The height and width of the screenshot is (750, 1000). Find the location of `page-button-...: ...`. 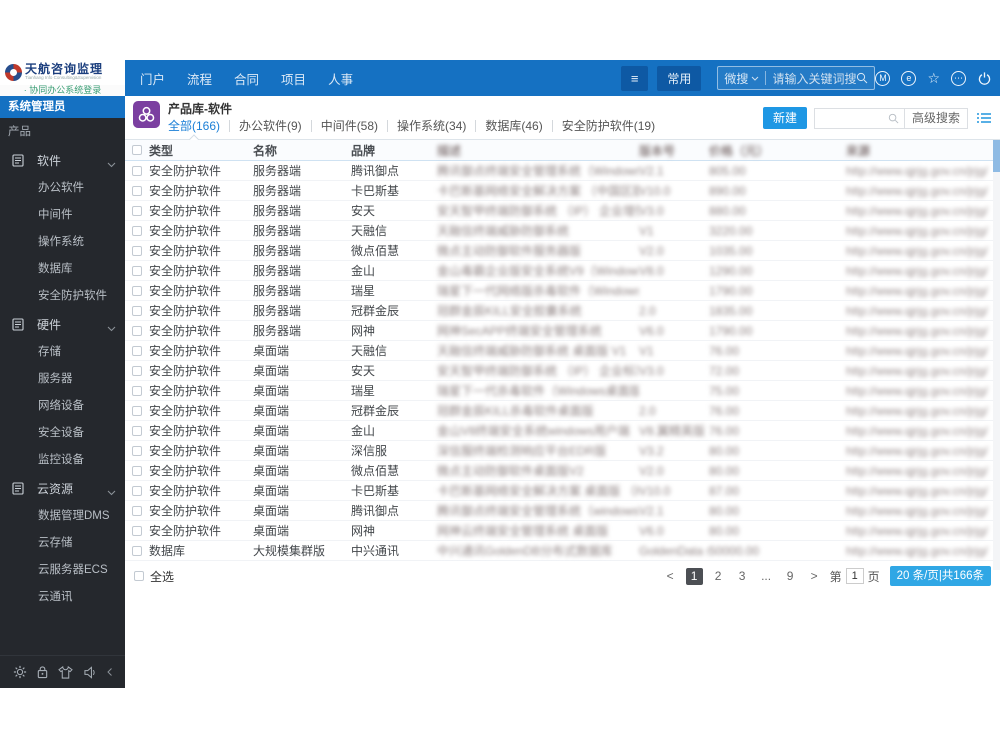

page-button-...: ... is located at coordinates (766, 576).